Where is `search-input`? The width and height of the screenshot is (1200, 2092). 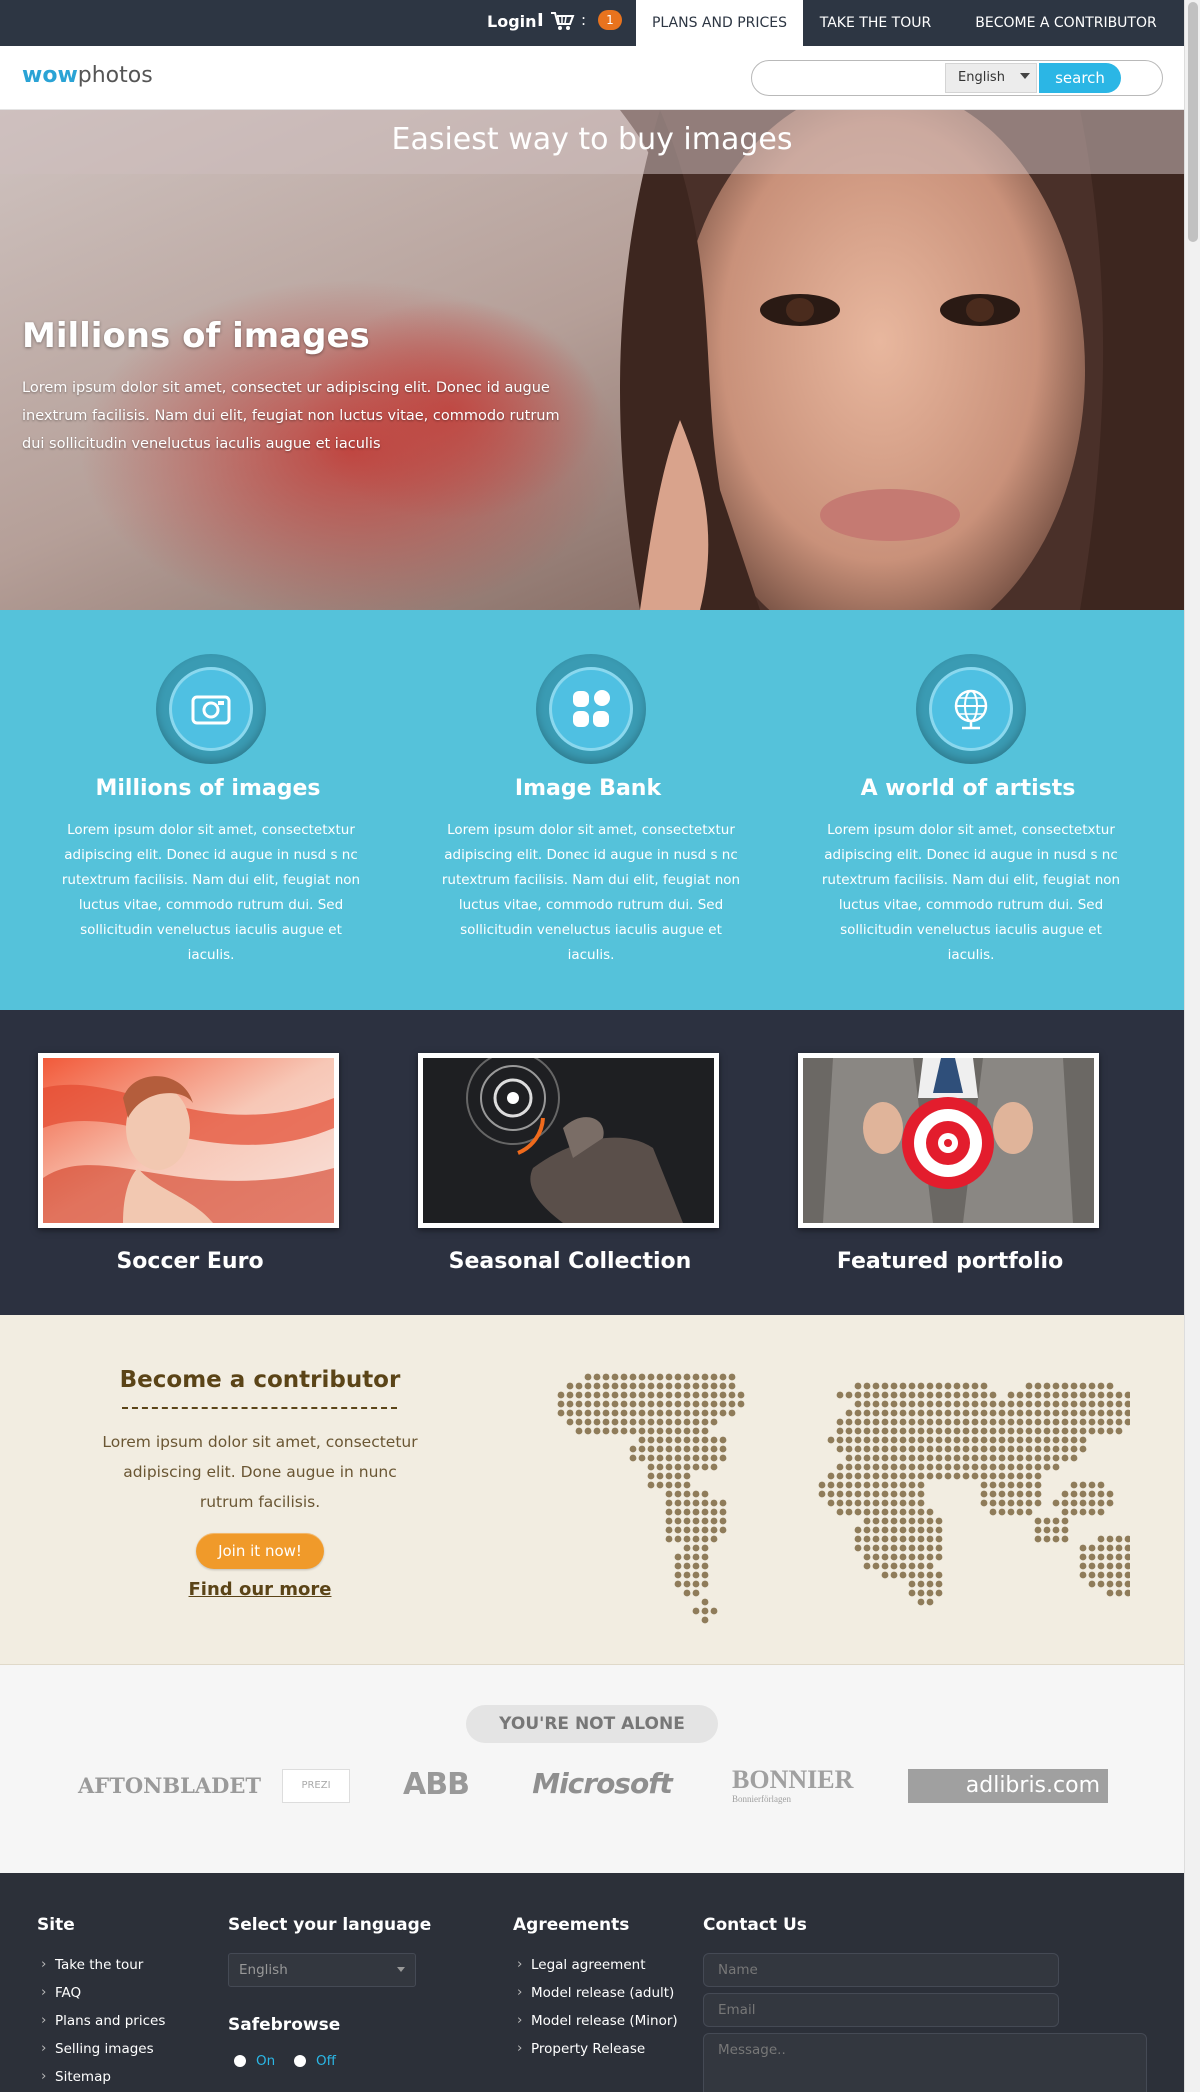
search-input is located at coordinates (851, 78).